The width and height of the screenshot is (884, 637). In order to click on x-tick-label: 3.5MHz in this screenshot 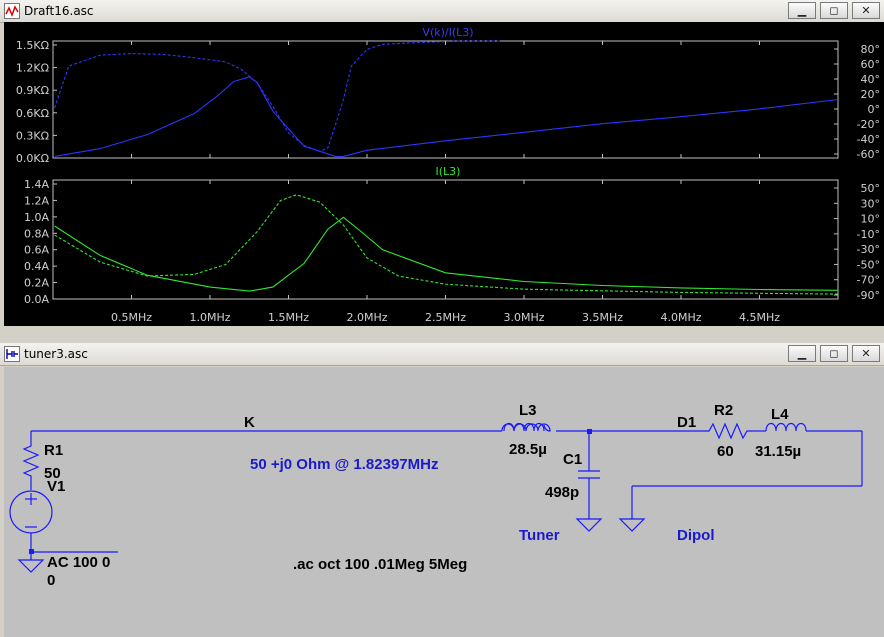, I will do `click(602, 317)`.